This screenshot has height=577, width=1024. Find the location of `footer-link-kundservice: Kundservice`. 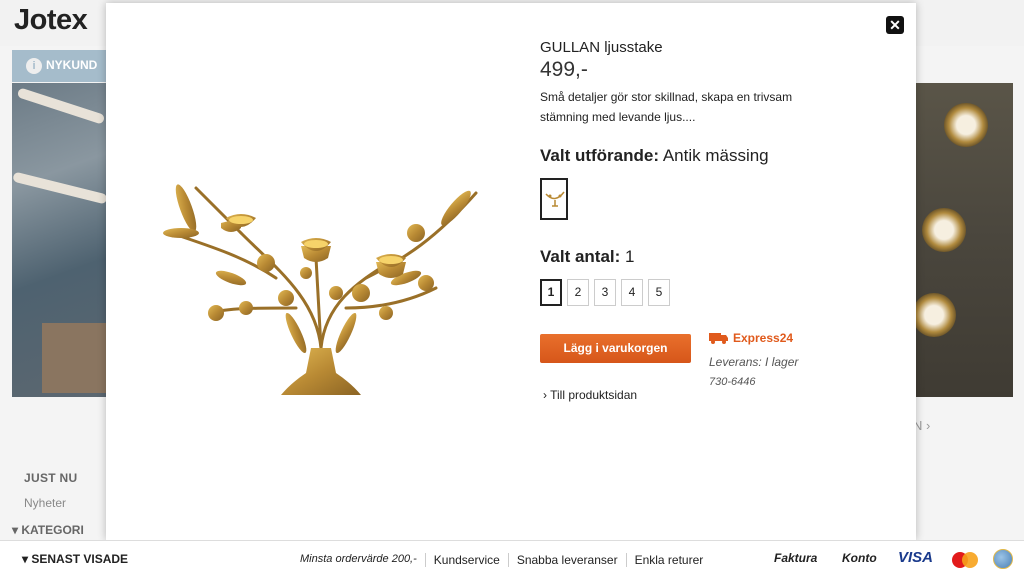

footer-link-kundservice: Kundservice is located at coordinates (466, 560).